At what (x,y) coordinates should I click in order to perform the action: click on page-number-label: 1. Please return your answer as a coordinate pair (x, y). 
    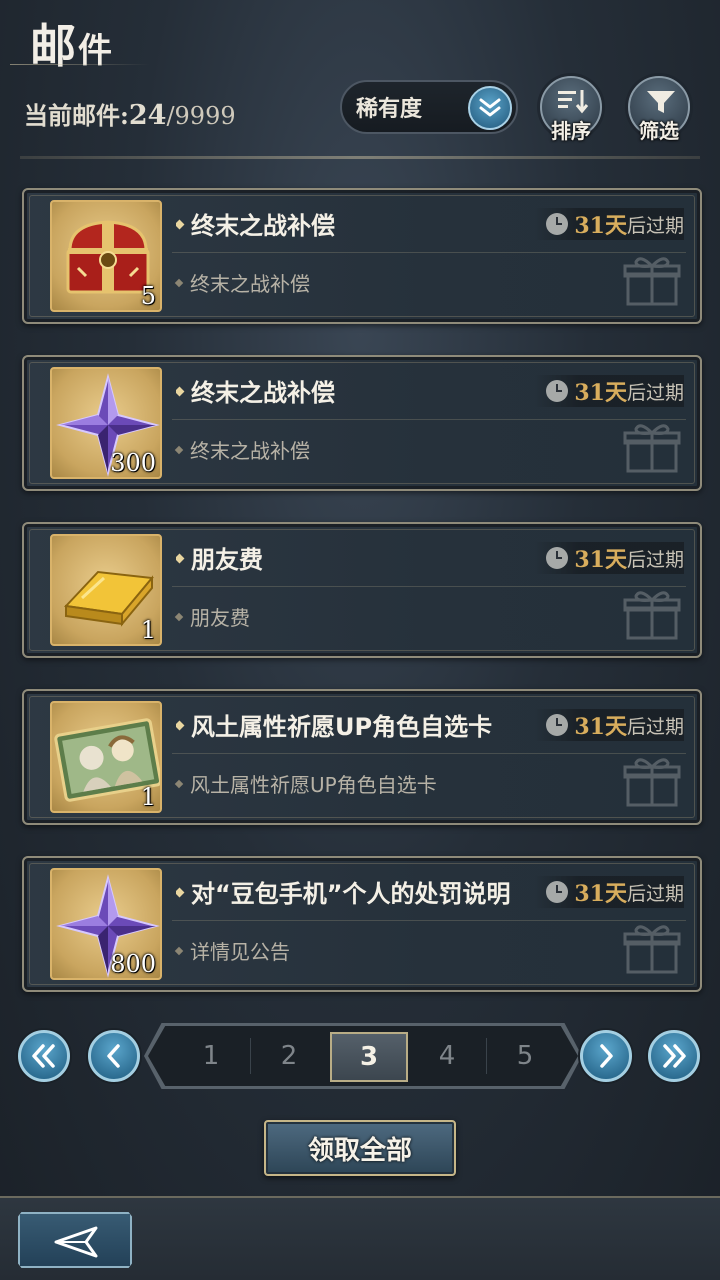
    Looking at the image, I should click on (211, 1056).